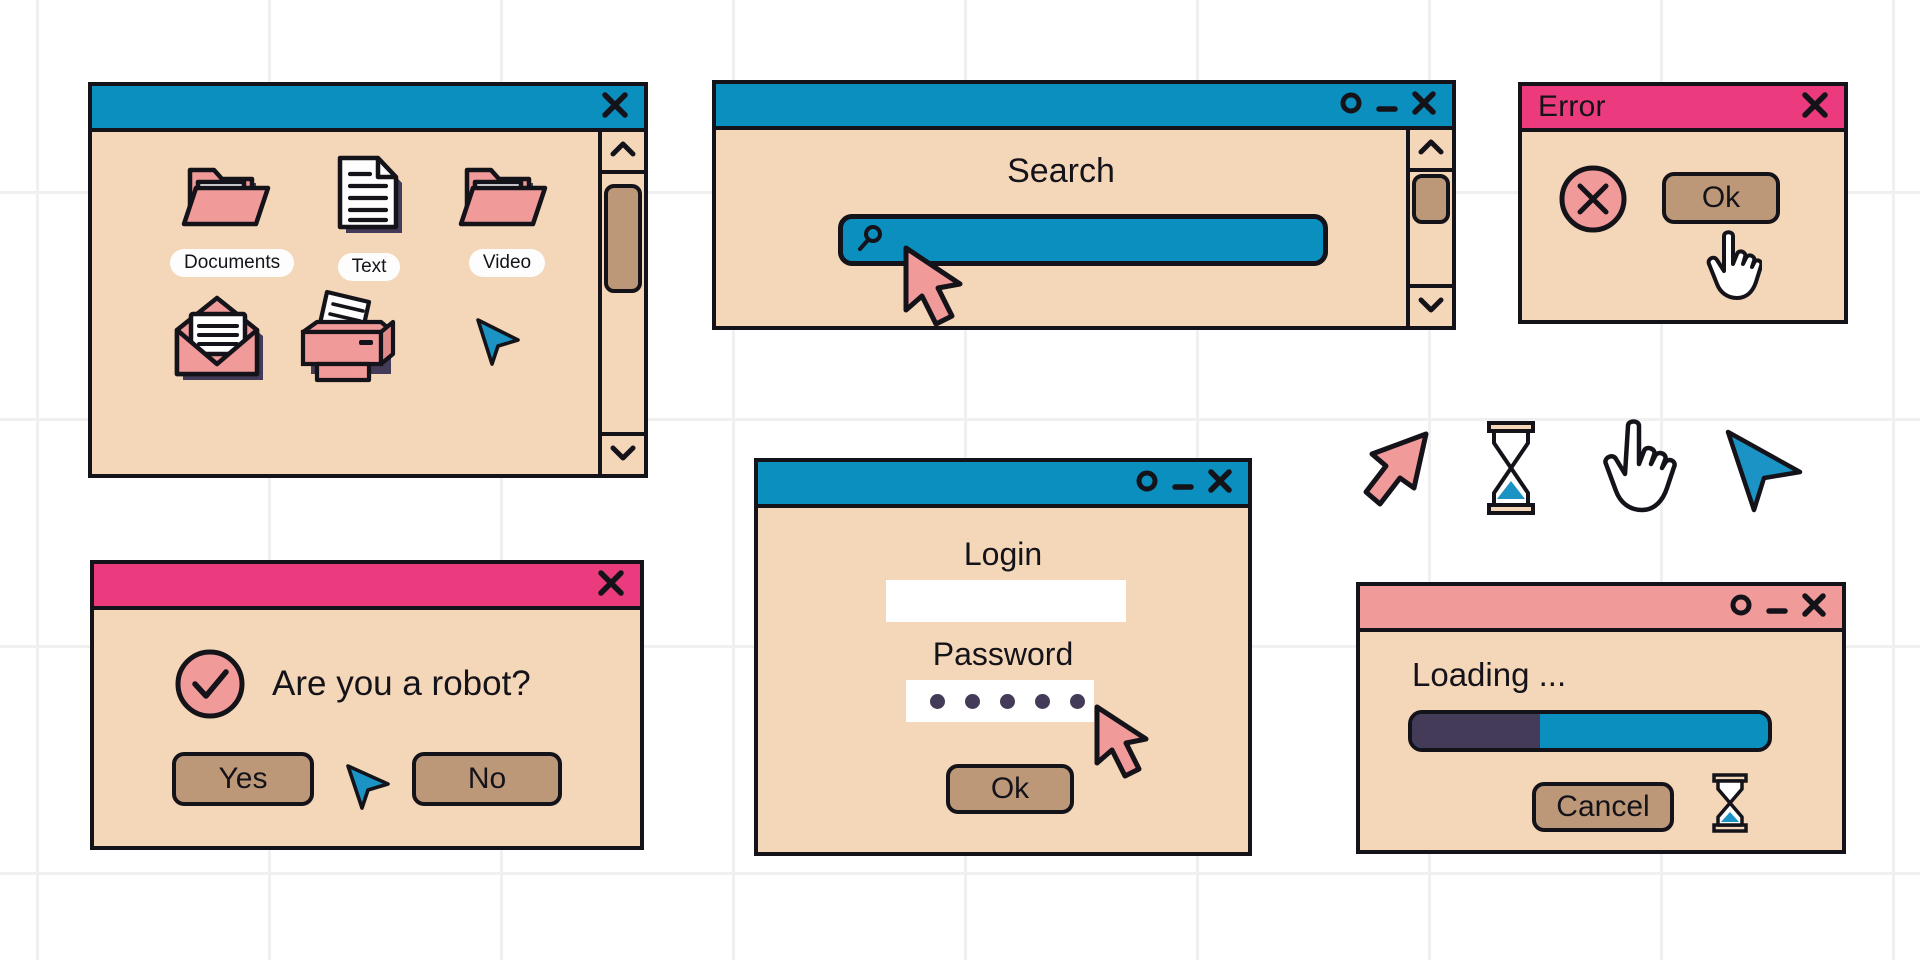 Image resolution: width=1920 pixels, height=960 pixels. I want to click on login-label: Login, so click(1003, 554).